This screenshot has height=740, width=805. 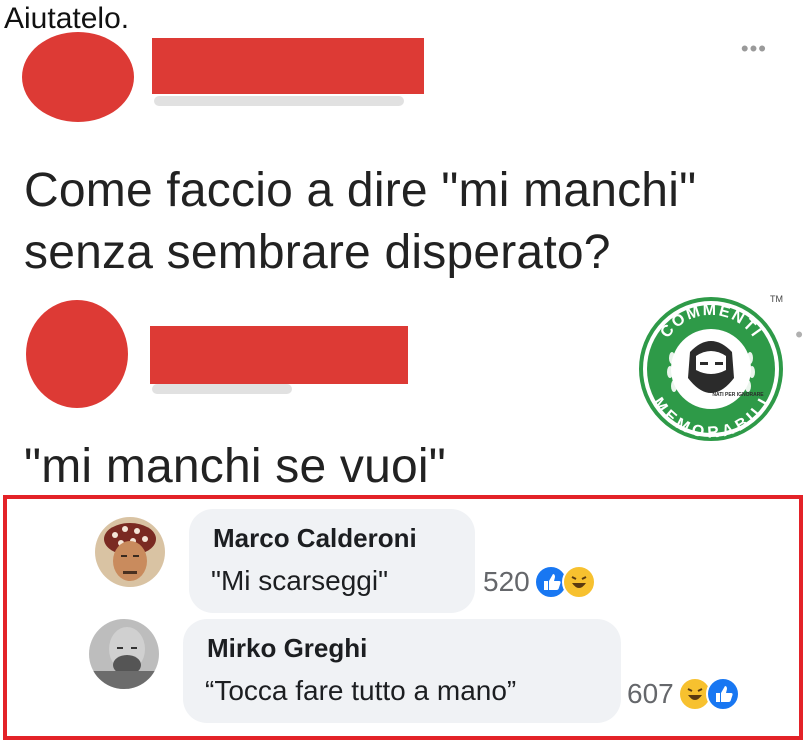 What do you see at coordinates (402, 671) in the screenshot?
I see `comment-bubble: Mirko Greghi “Tocca fare tutto a mano”` at bounding box center [402, 671].